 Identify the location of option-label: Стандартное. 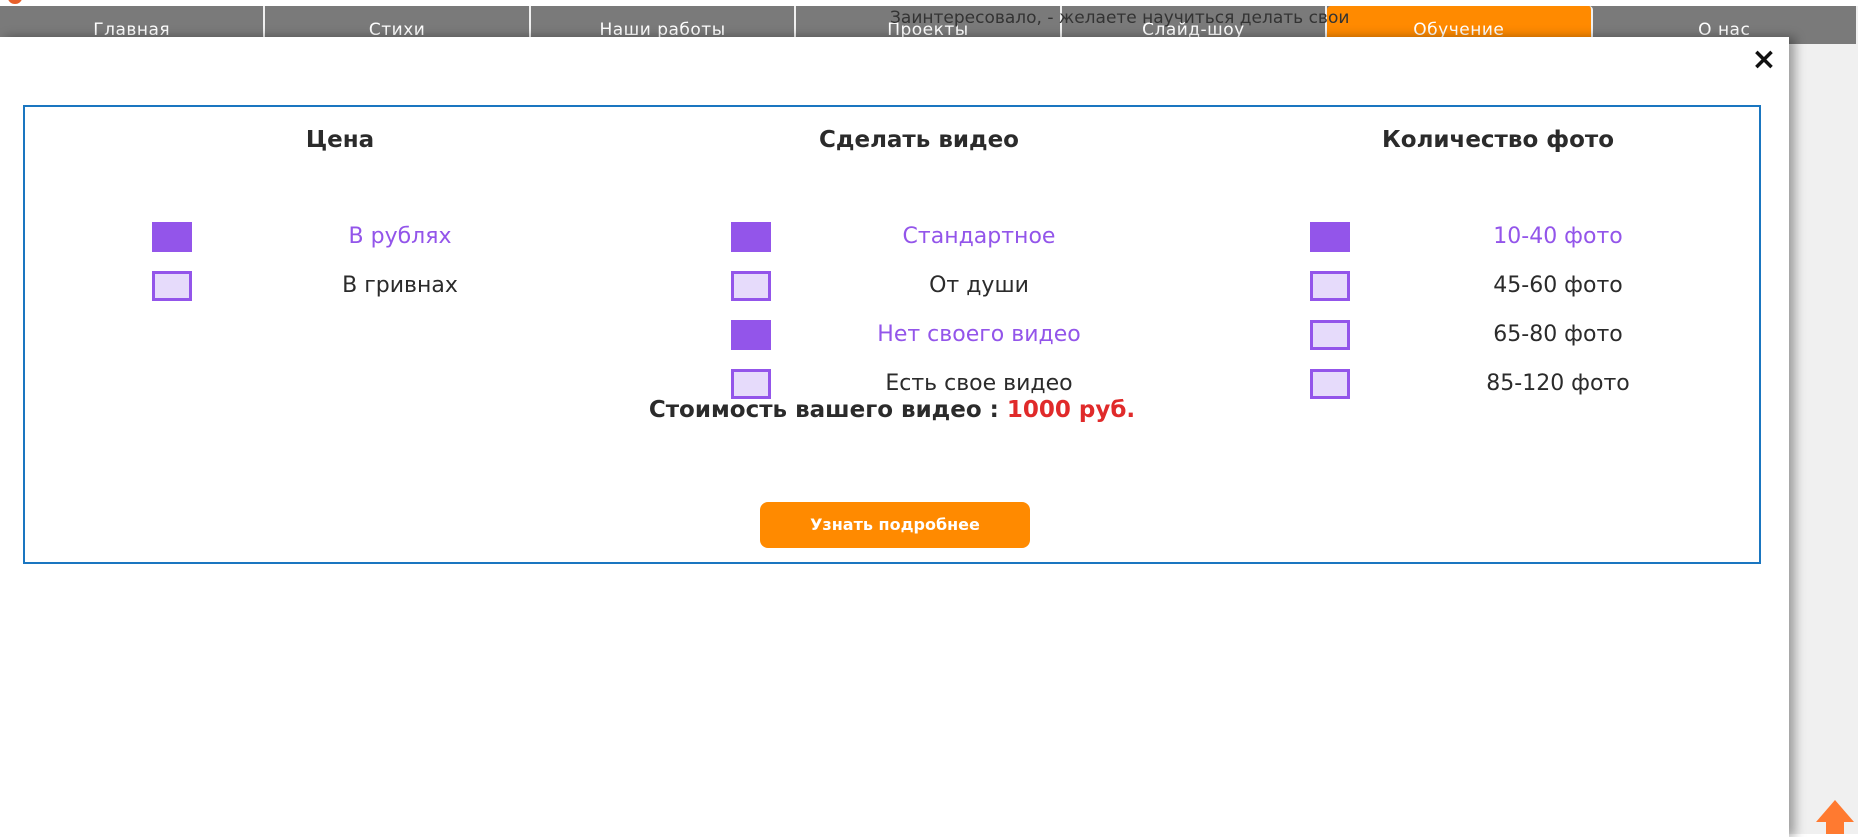
(979, 236).